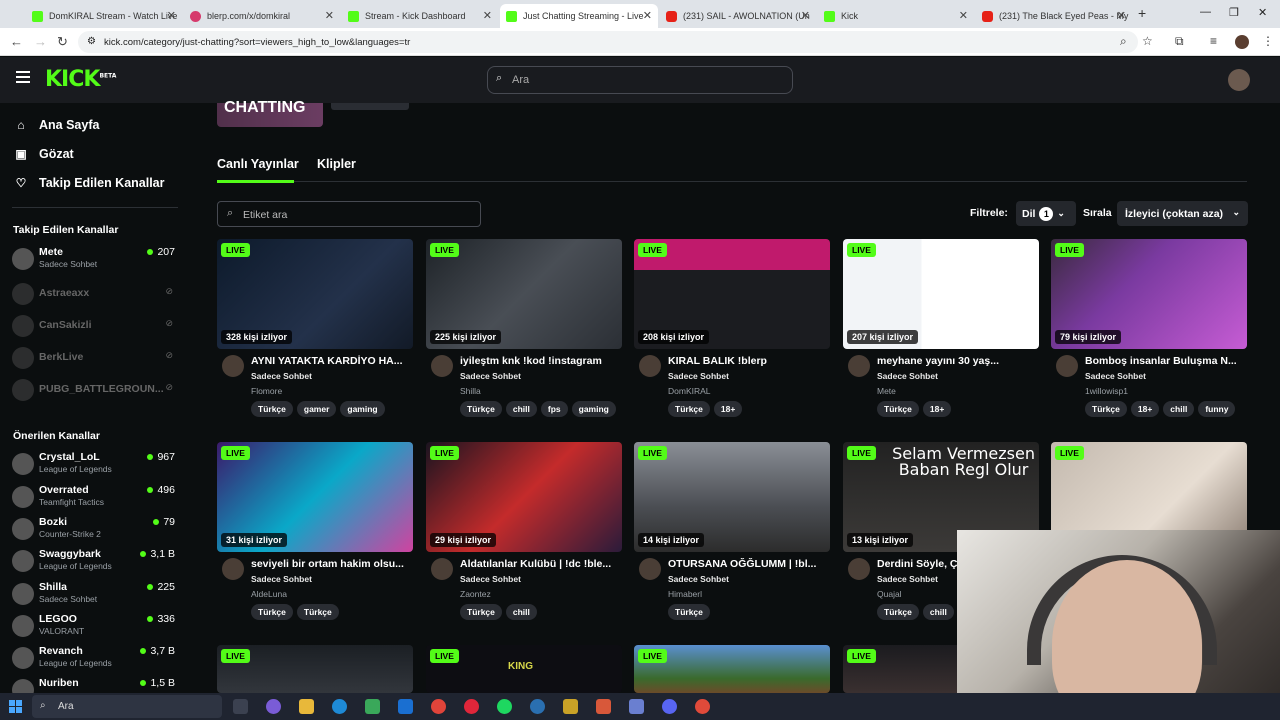 The width and height of the screenshot is (1280, 720). What do you see at coordinates (554, 409) in the screenshot?
I see `tag: fps` at bounding box center [554, 409].